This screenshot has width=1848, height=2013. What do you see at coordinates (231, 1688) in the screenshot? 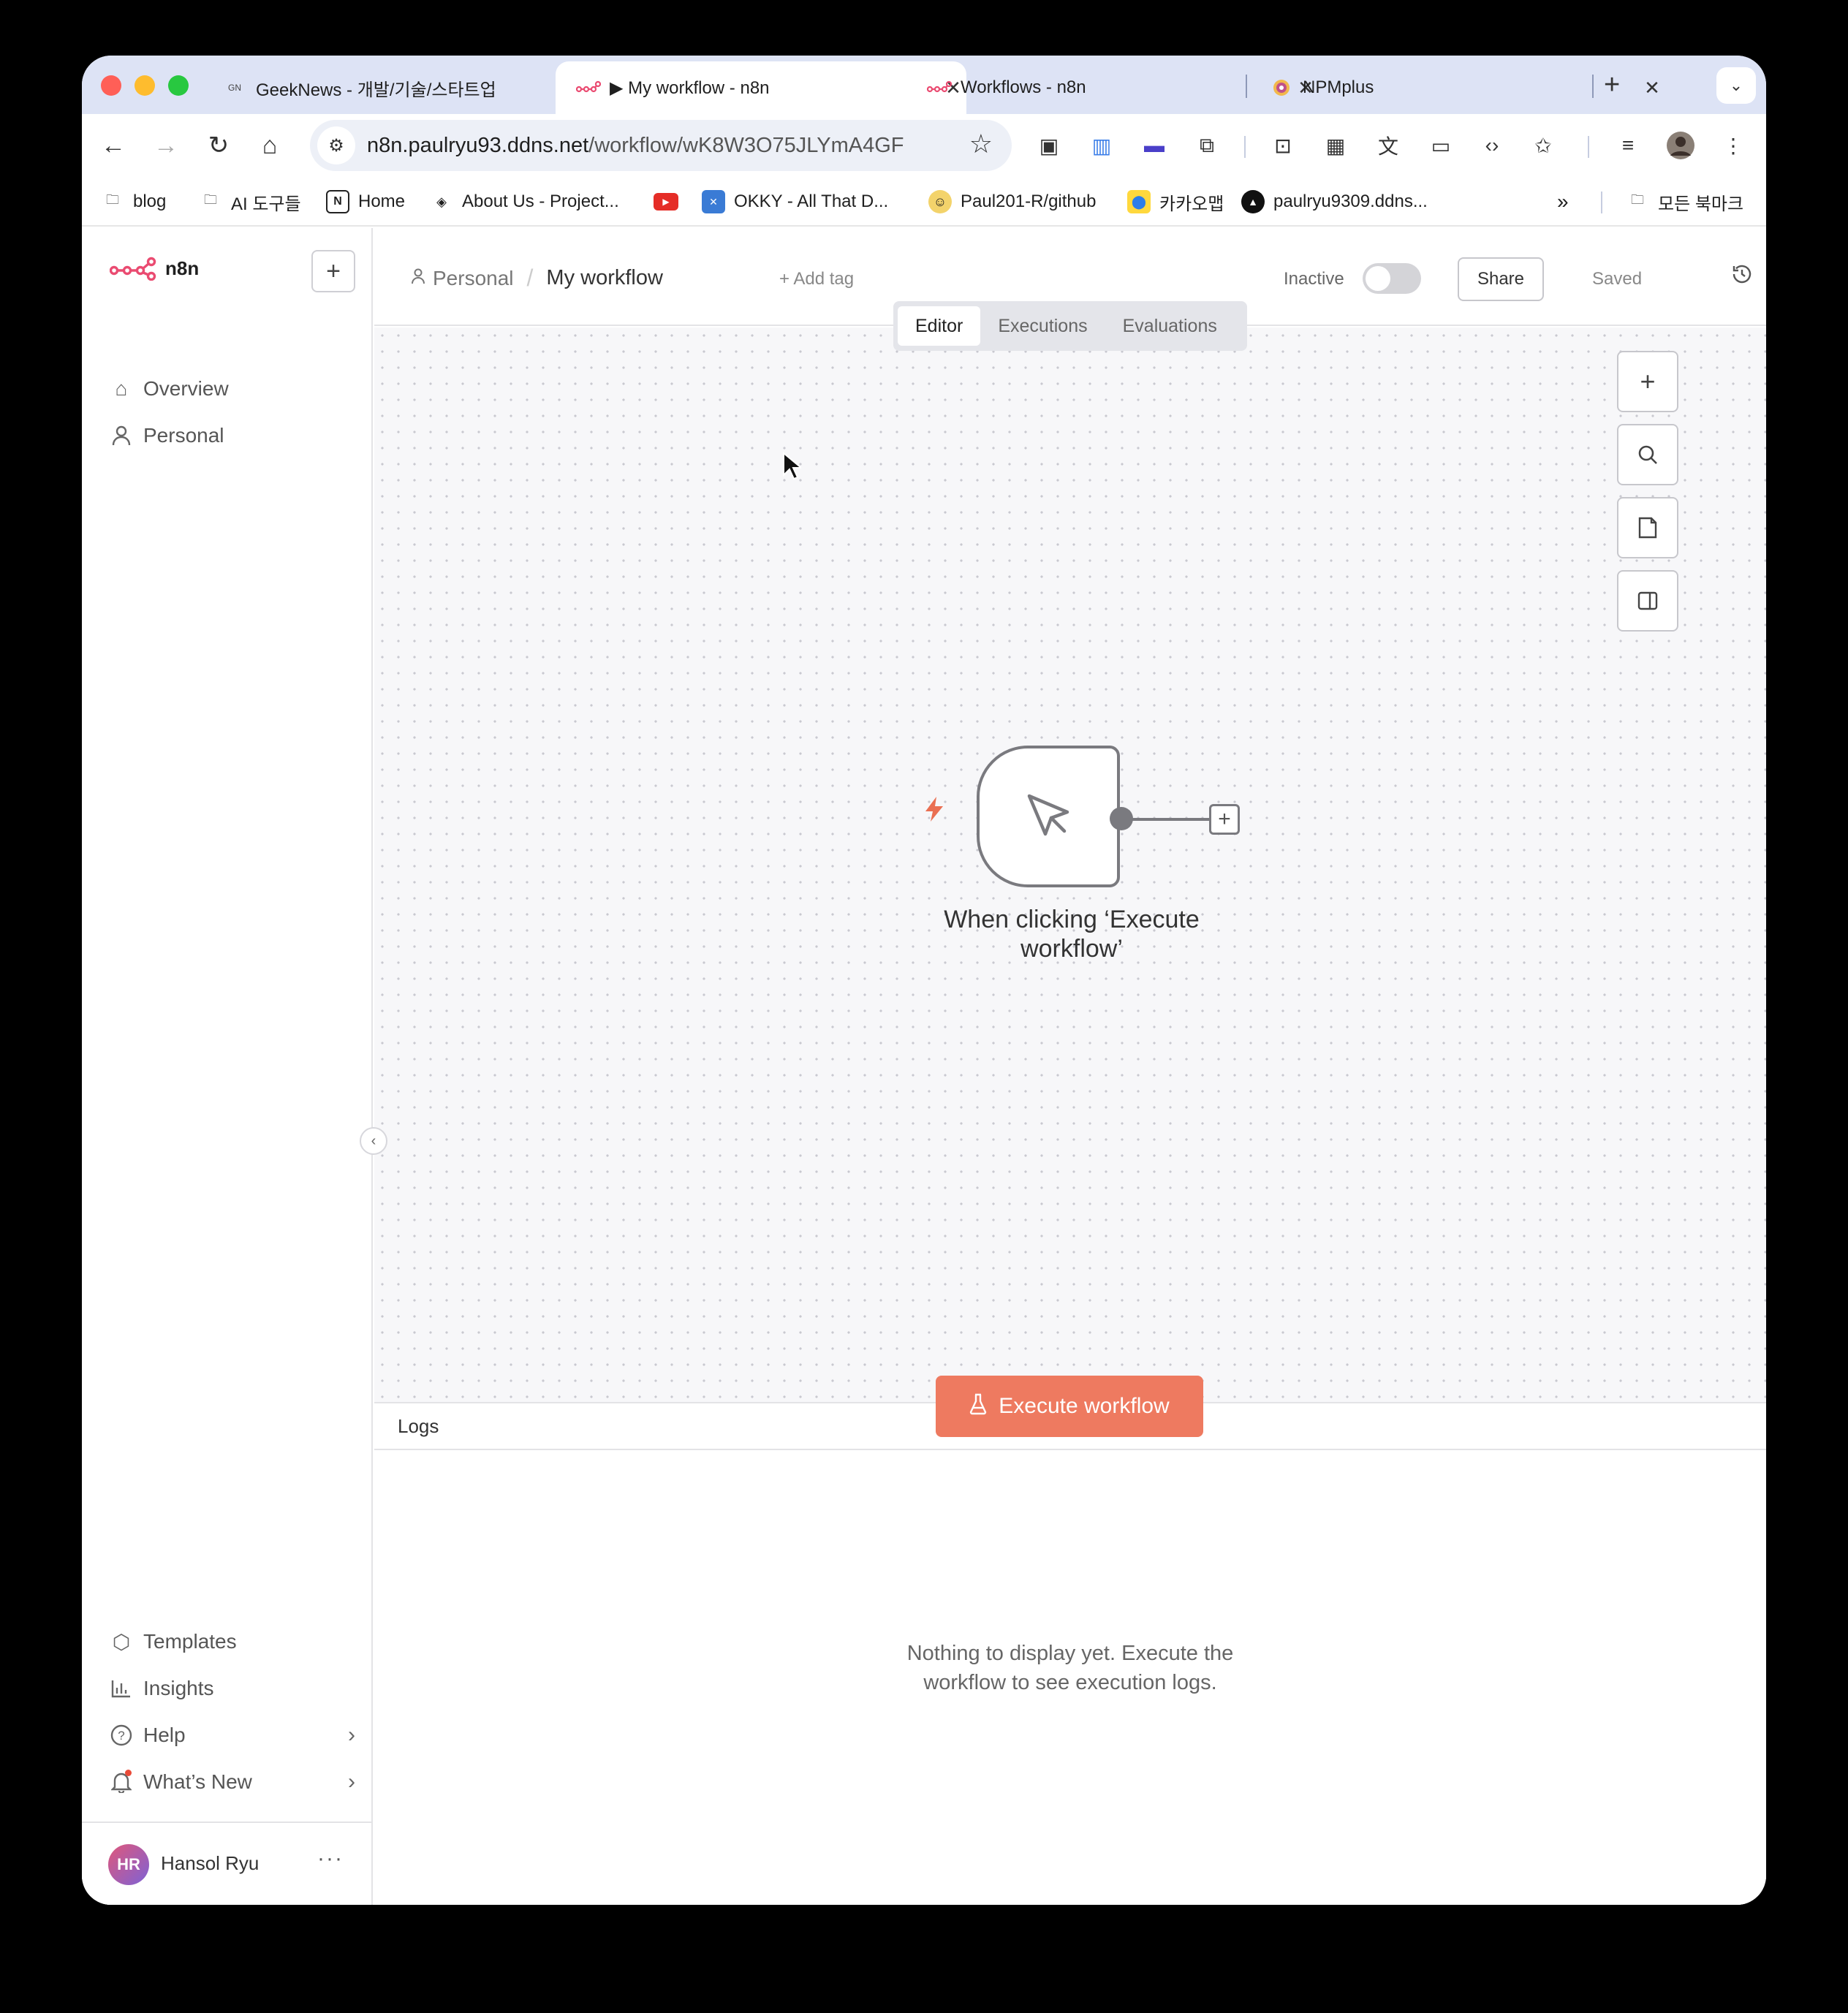
I see `sidebar-item-insights: Insights` at bounding box center [231, 1688].